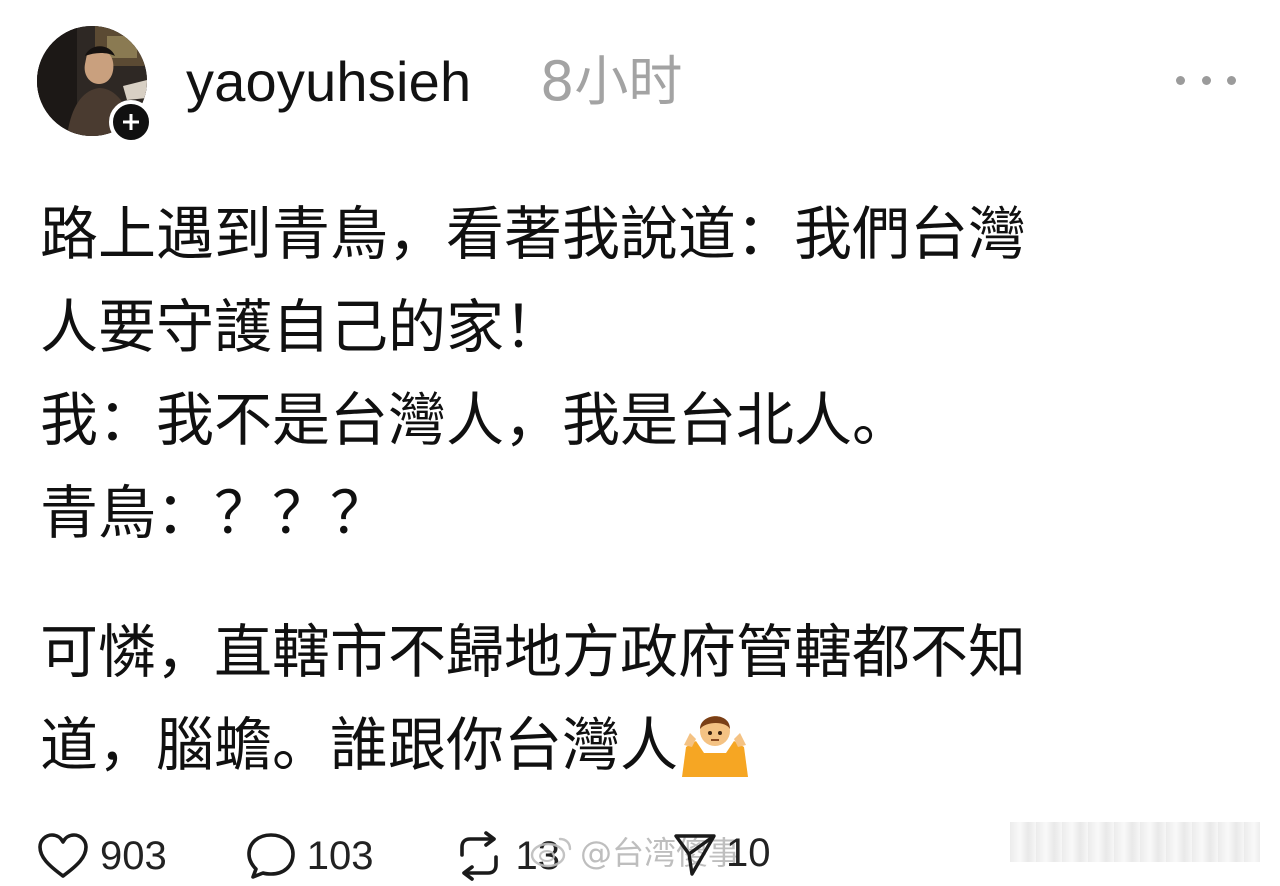  What do you see at coordinates (611, 81) in the screenshot?
I see `post-timestamp: 8小时` at bounding box center [611, 81].